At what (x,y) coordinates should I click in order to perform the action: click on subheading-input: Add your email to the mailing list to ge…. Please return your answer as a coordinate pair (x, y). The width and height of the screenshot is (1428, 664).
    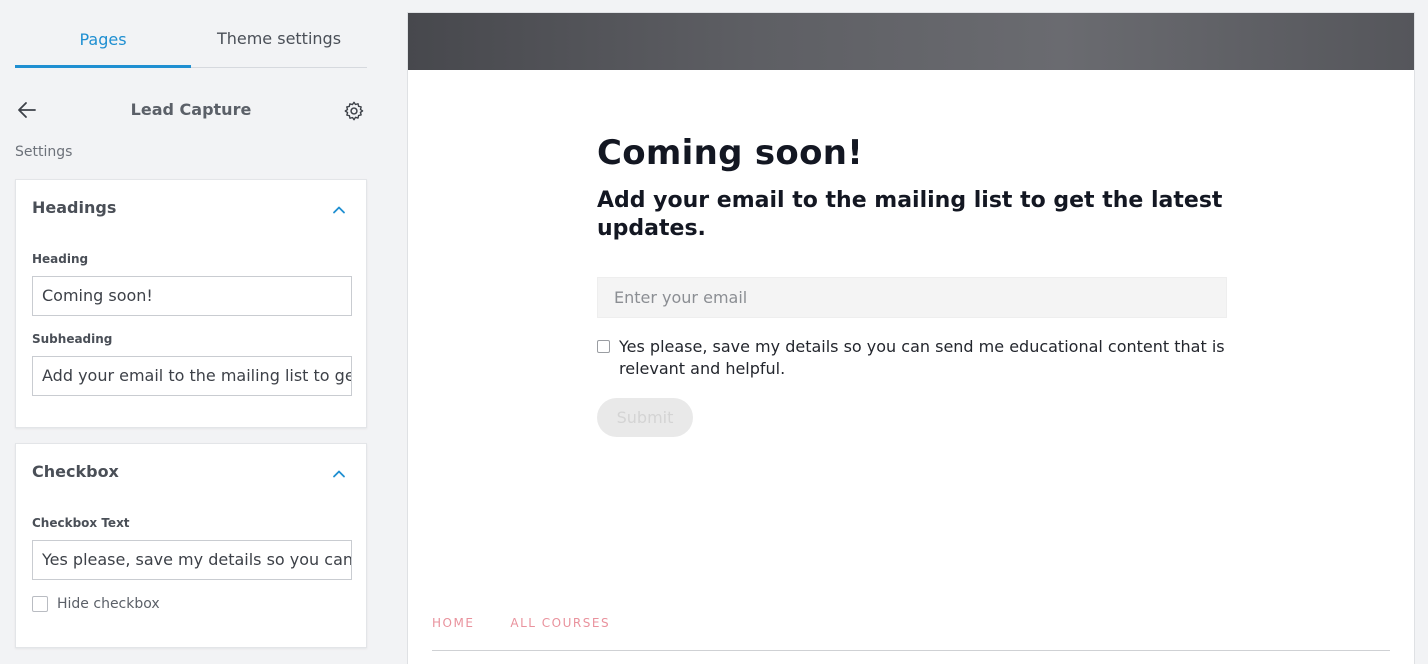
    Looking at the image, I should click on (192, 376).